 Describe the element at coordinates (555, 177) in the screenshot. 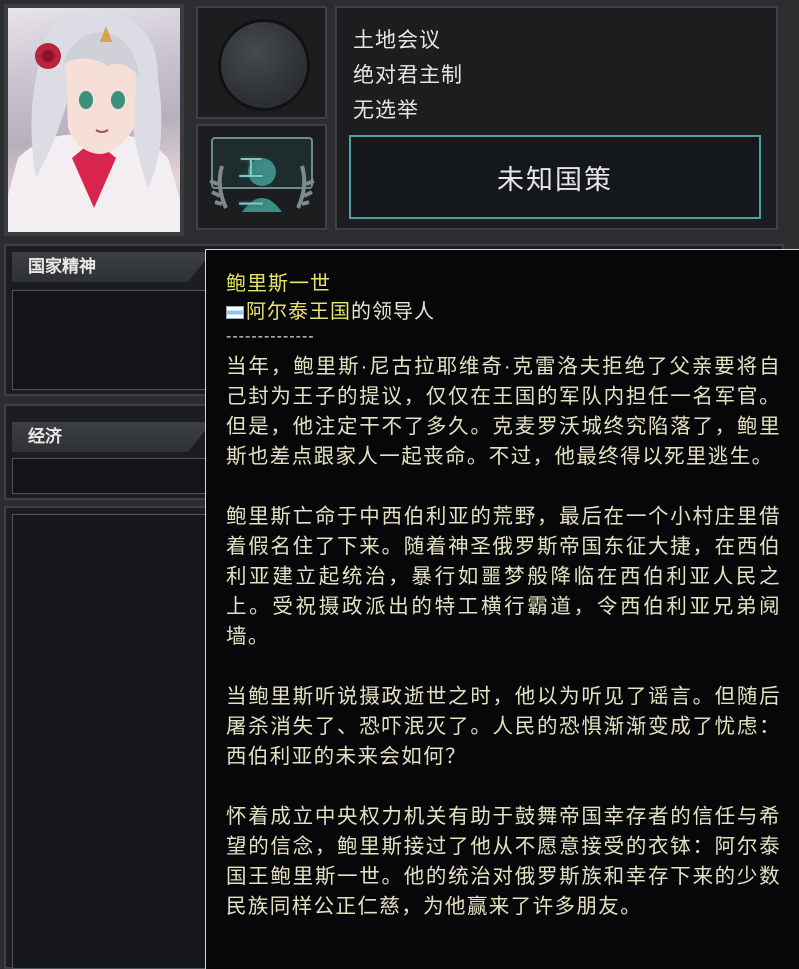

I see `national-focus-button: 未知国策` at that location.